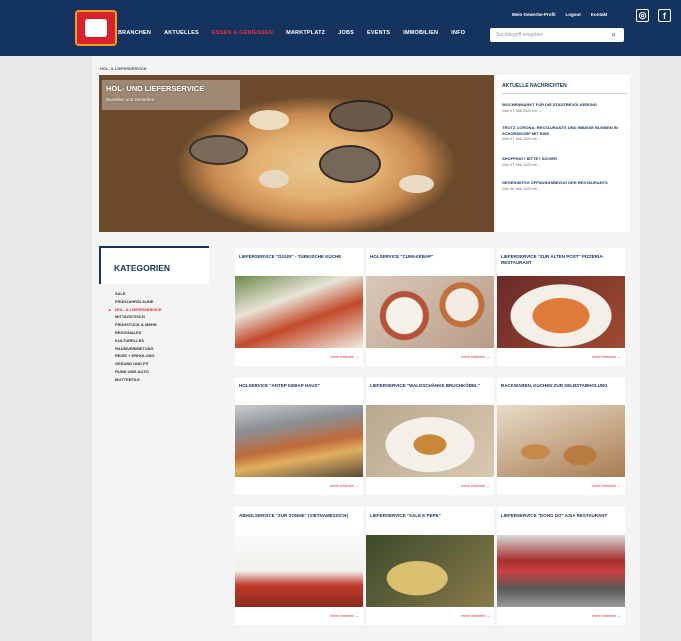 This screenshot has height=641, width=681. What do you see at coordinates (430, 571) in the screenshot?
I see `card-image-pasta` at bounding box center [430, 571].